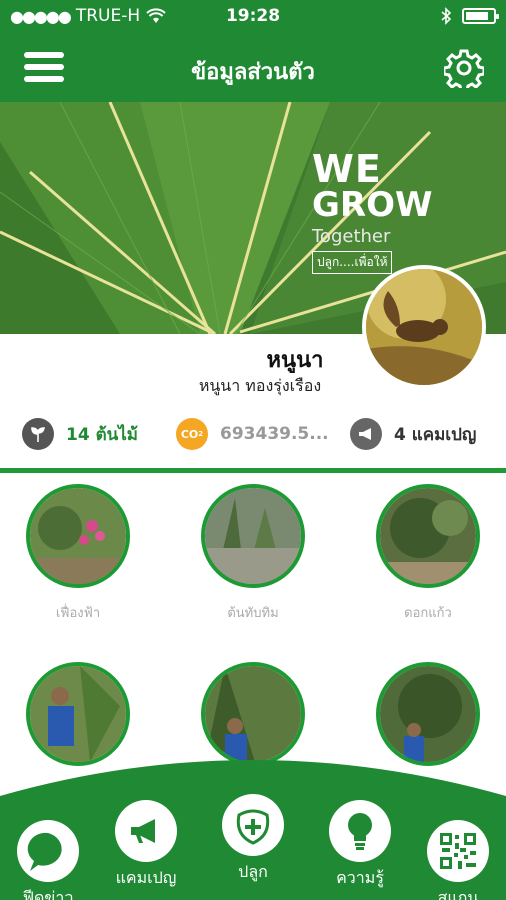 The height and width of the screenshot is (900, 506). I want to click on plant-label: ดอกแก้ว, so click(428, 613).